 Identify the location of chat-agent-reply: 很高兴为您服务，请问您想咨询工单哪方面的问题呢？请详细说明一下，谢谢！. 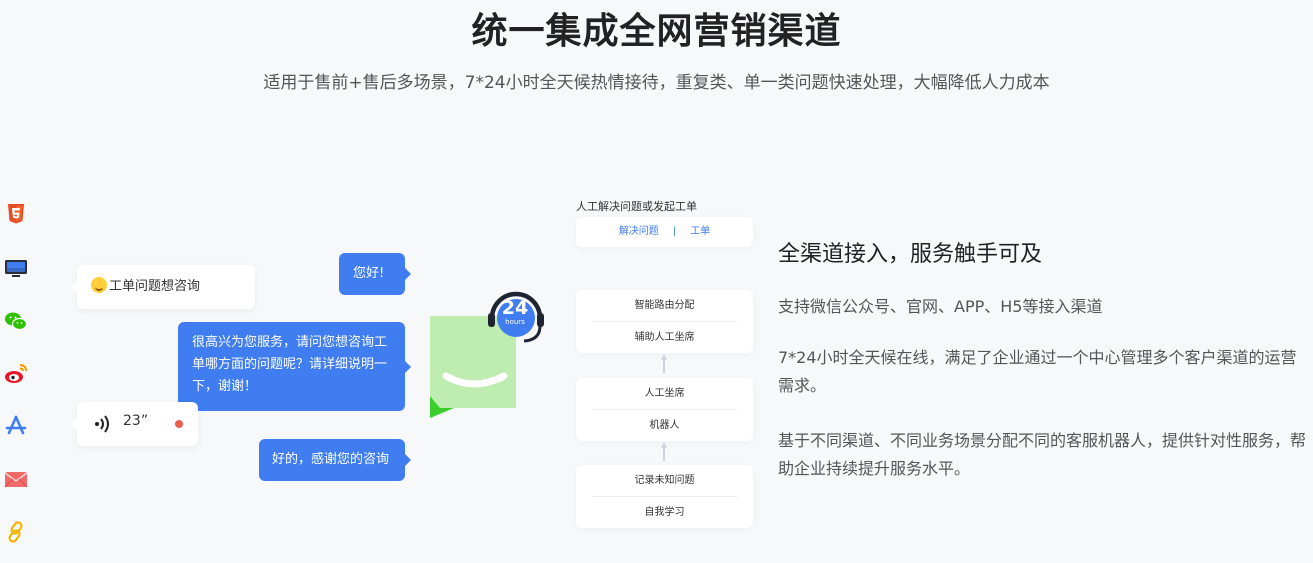
(294, 366).